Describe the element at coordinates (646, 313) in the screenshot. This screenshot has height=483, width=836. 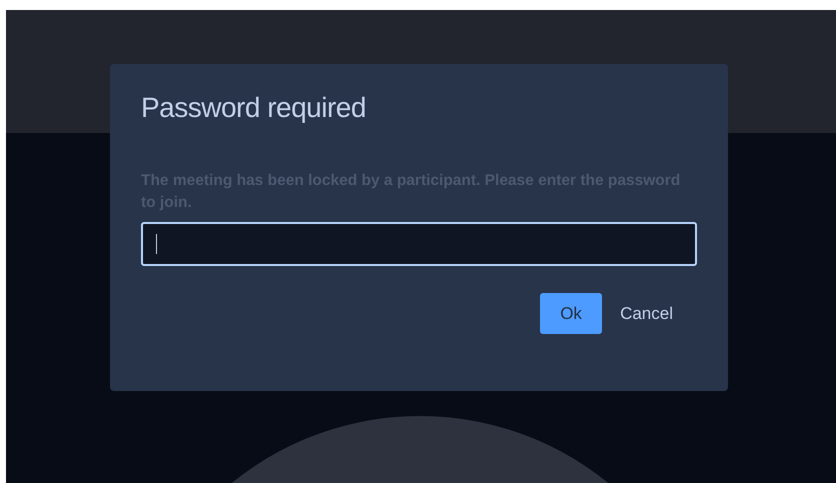
I see `cancel-button: Cancel` at that location.